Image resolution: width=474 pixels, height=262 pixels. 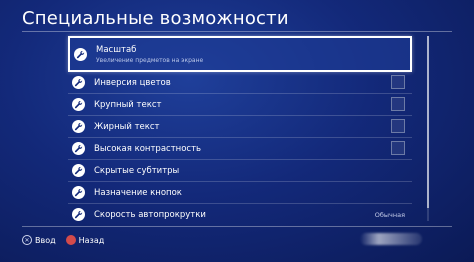 I want to click on menu-item-label: Скорость автопрокрутки, so click(x=150, y=214).